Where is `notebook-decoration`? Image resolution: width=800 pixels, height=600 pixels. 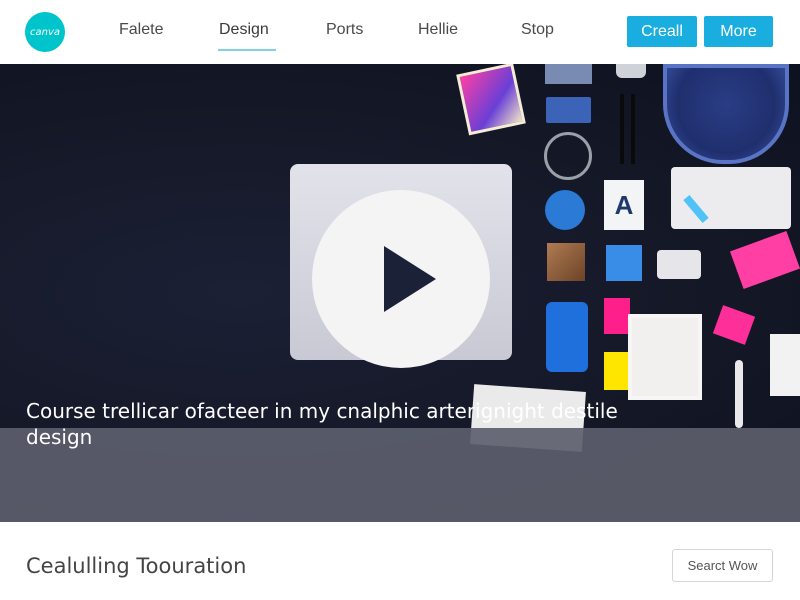 notebook-decoration is located at coordinates (785, 365).